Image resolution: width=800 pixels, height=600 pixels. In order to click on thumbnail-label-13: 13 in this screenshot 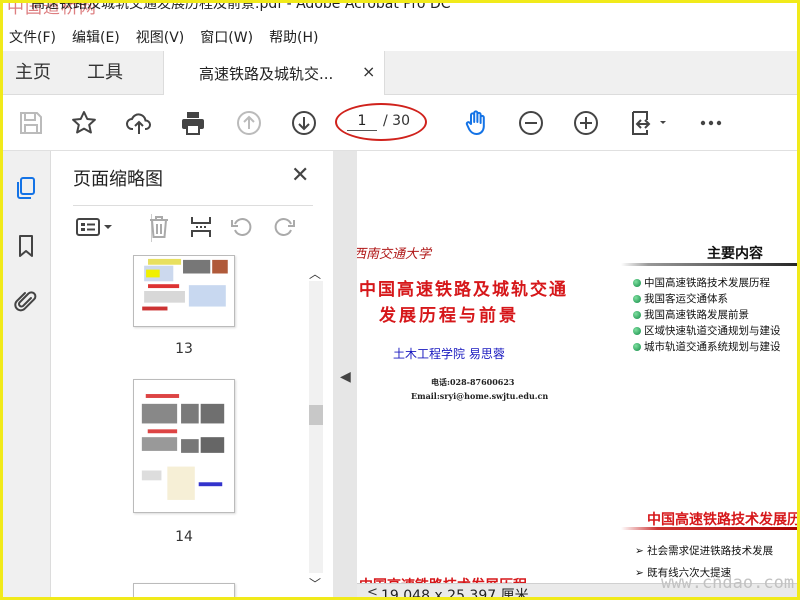, I will do `click(184, 349)`.